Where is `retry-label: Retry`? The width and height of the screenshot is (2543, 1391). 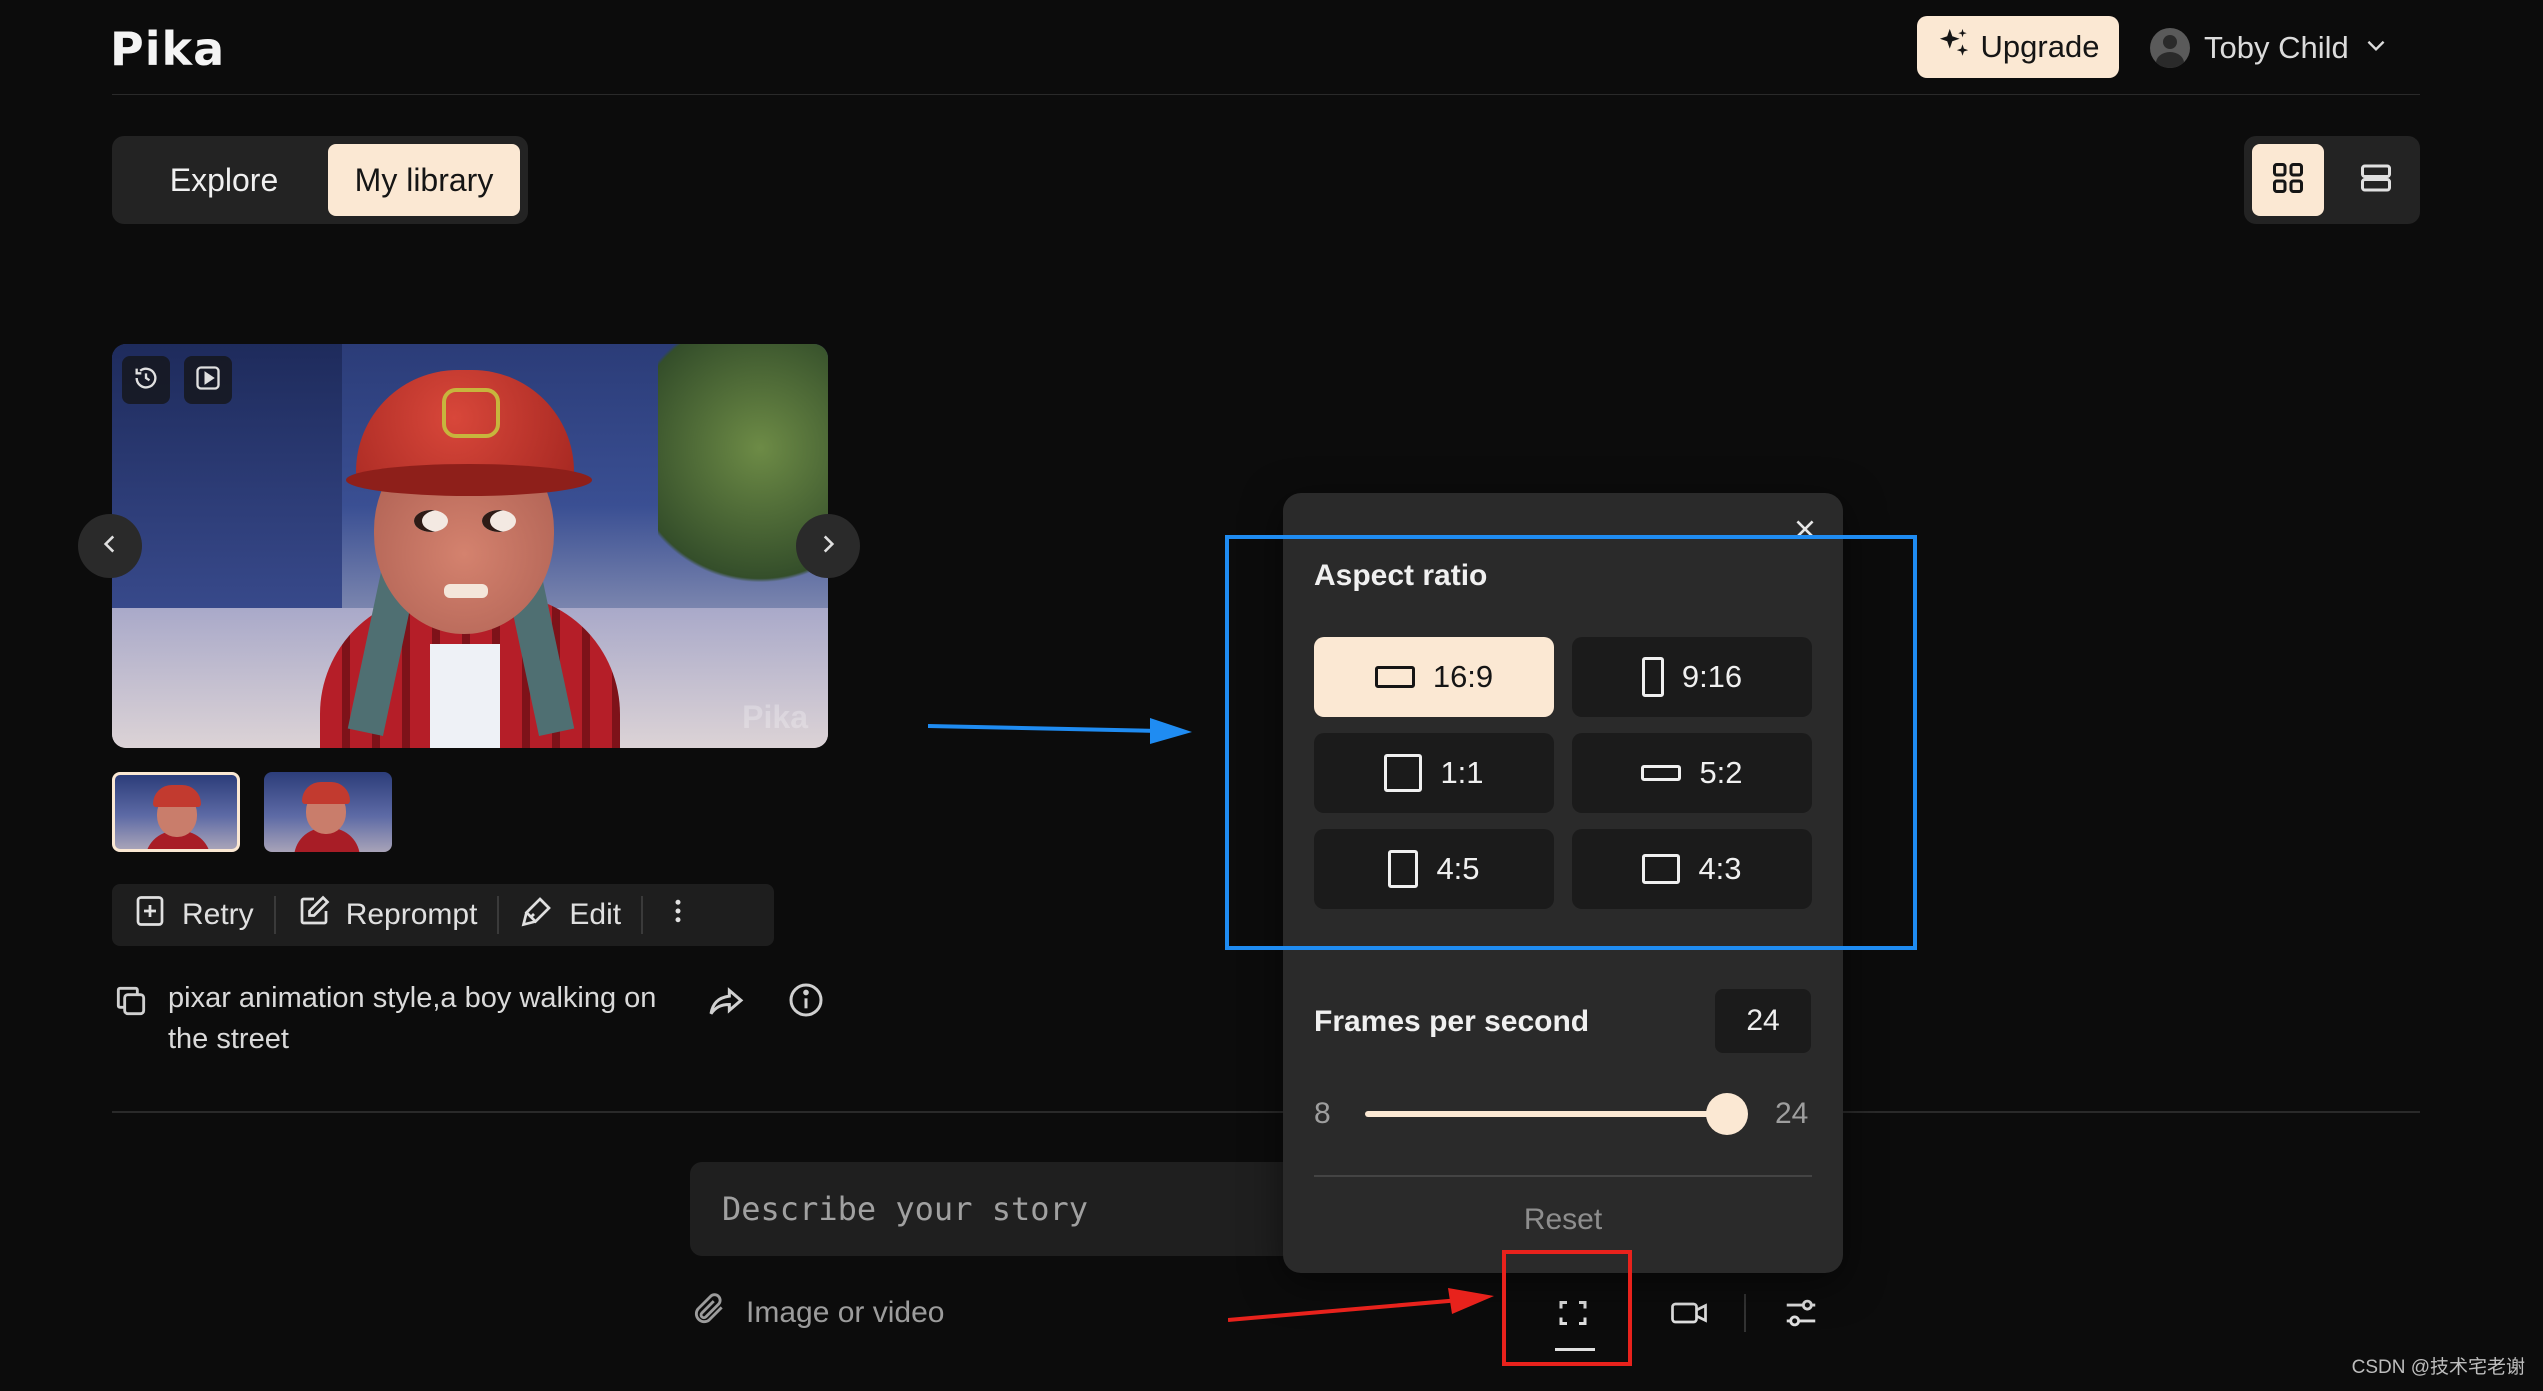
retry-label: Retry is located at coordinates (218, 914).